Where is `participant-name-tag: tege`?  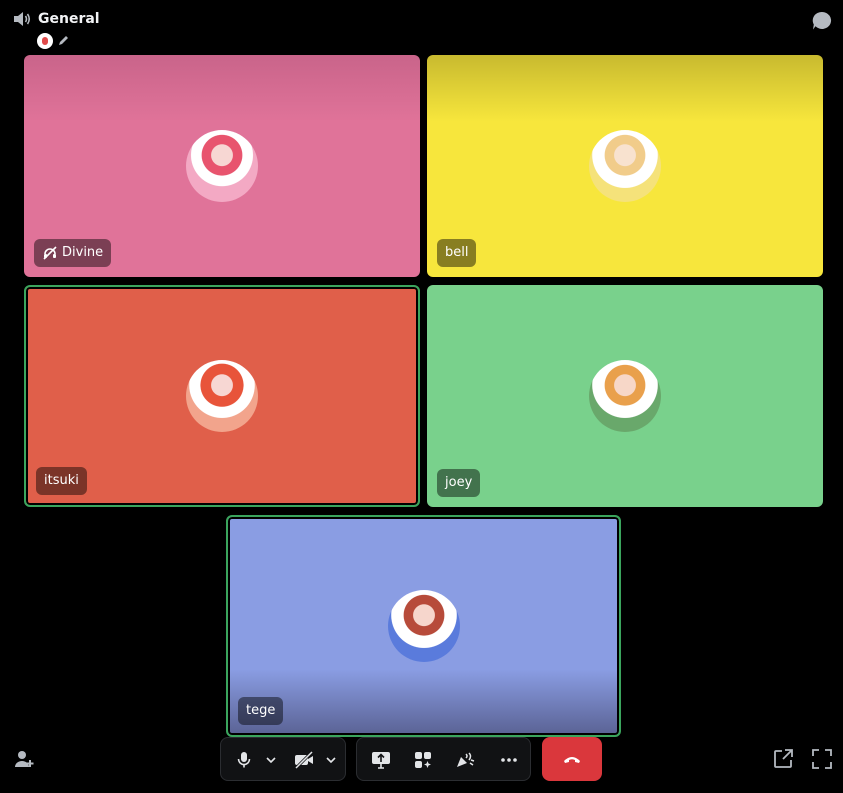
participant-name-tag: tege is located at coordinates (261, 711).